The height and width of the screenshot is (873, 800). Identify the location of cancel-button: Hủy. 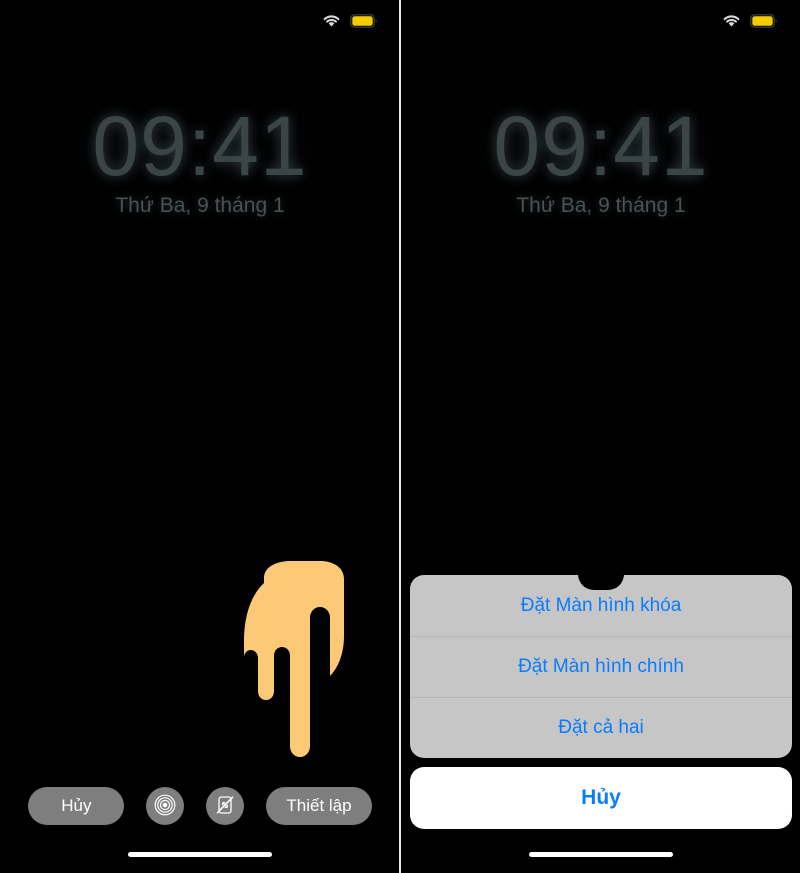
(76, 806).